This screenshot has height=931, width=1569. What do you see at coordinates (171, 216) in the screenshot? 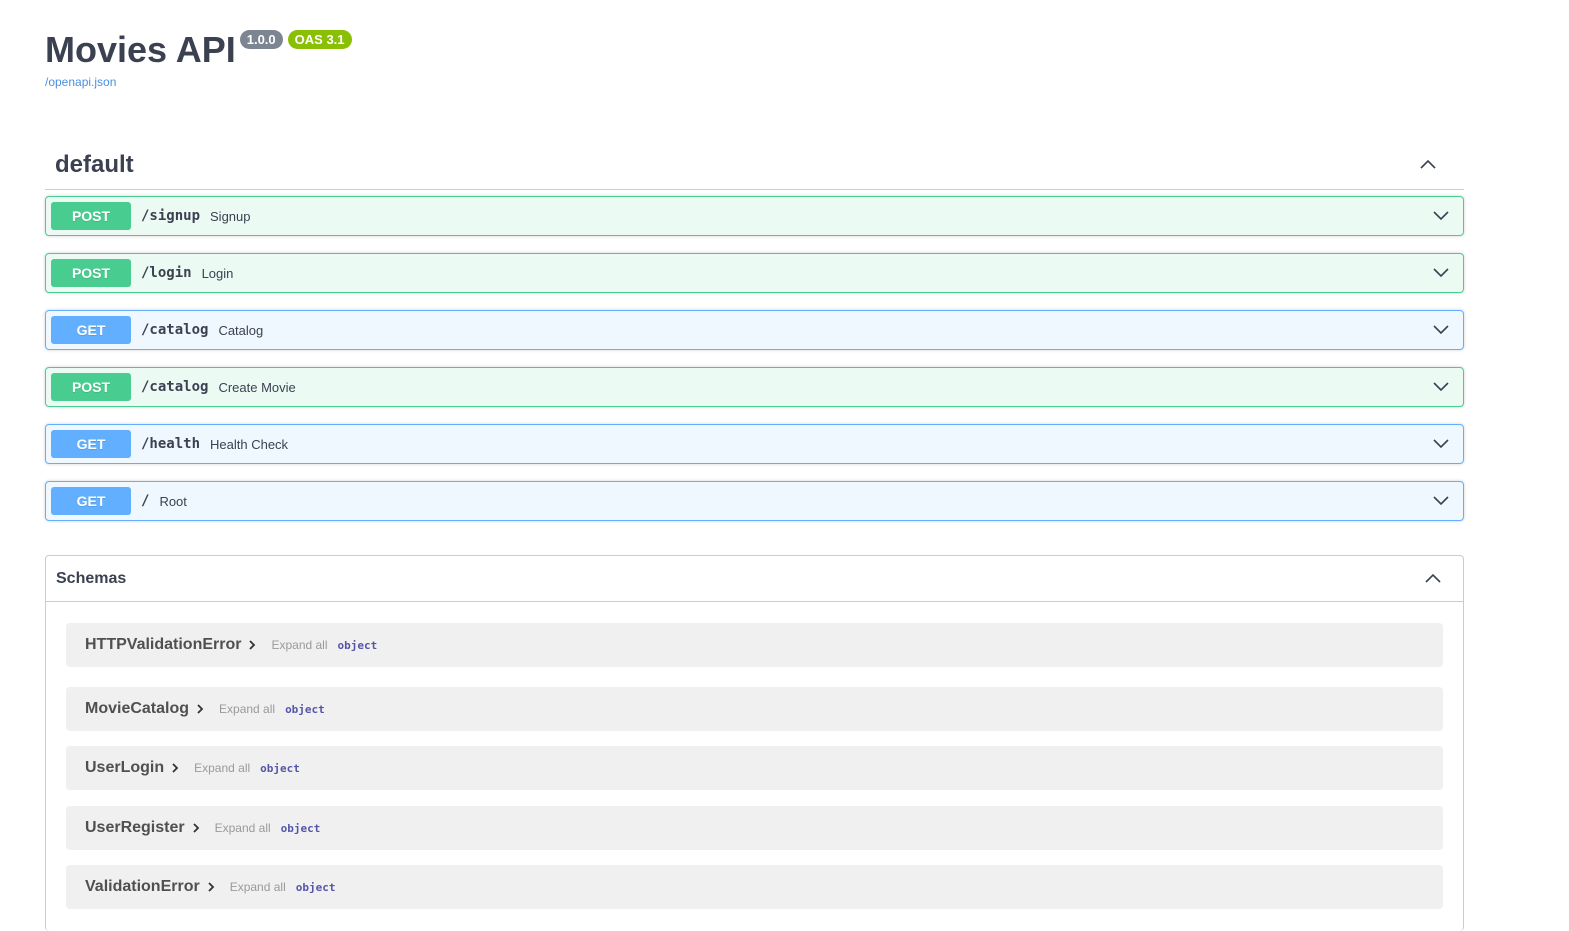
I see `operation-path: /signup` at bounding box center [171, 216].